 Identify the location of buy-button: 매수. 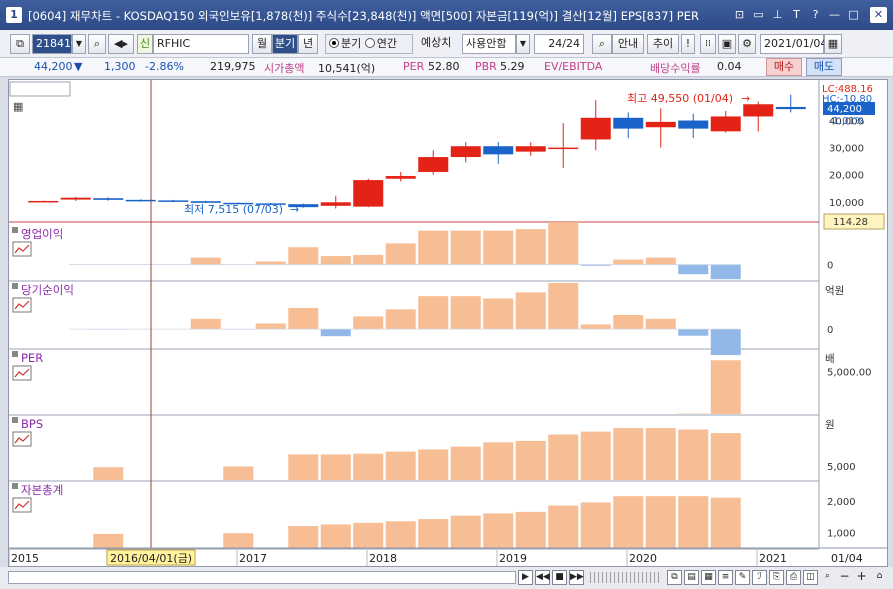
(784, 67).